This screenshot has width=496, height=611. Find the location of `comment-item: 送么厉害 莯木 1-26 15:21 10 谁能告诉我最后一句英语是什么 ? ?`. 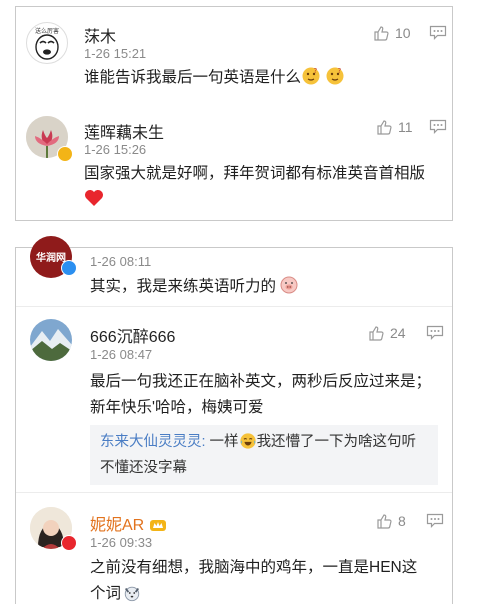

comment-item: 送么厉害 莯木 1-26 15:21 10 谁能告诉我最后一句英语是什么 ? ? is located at coordinates (234, 57).